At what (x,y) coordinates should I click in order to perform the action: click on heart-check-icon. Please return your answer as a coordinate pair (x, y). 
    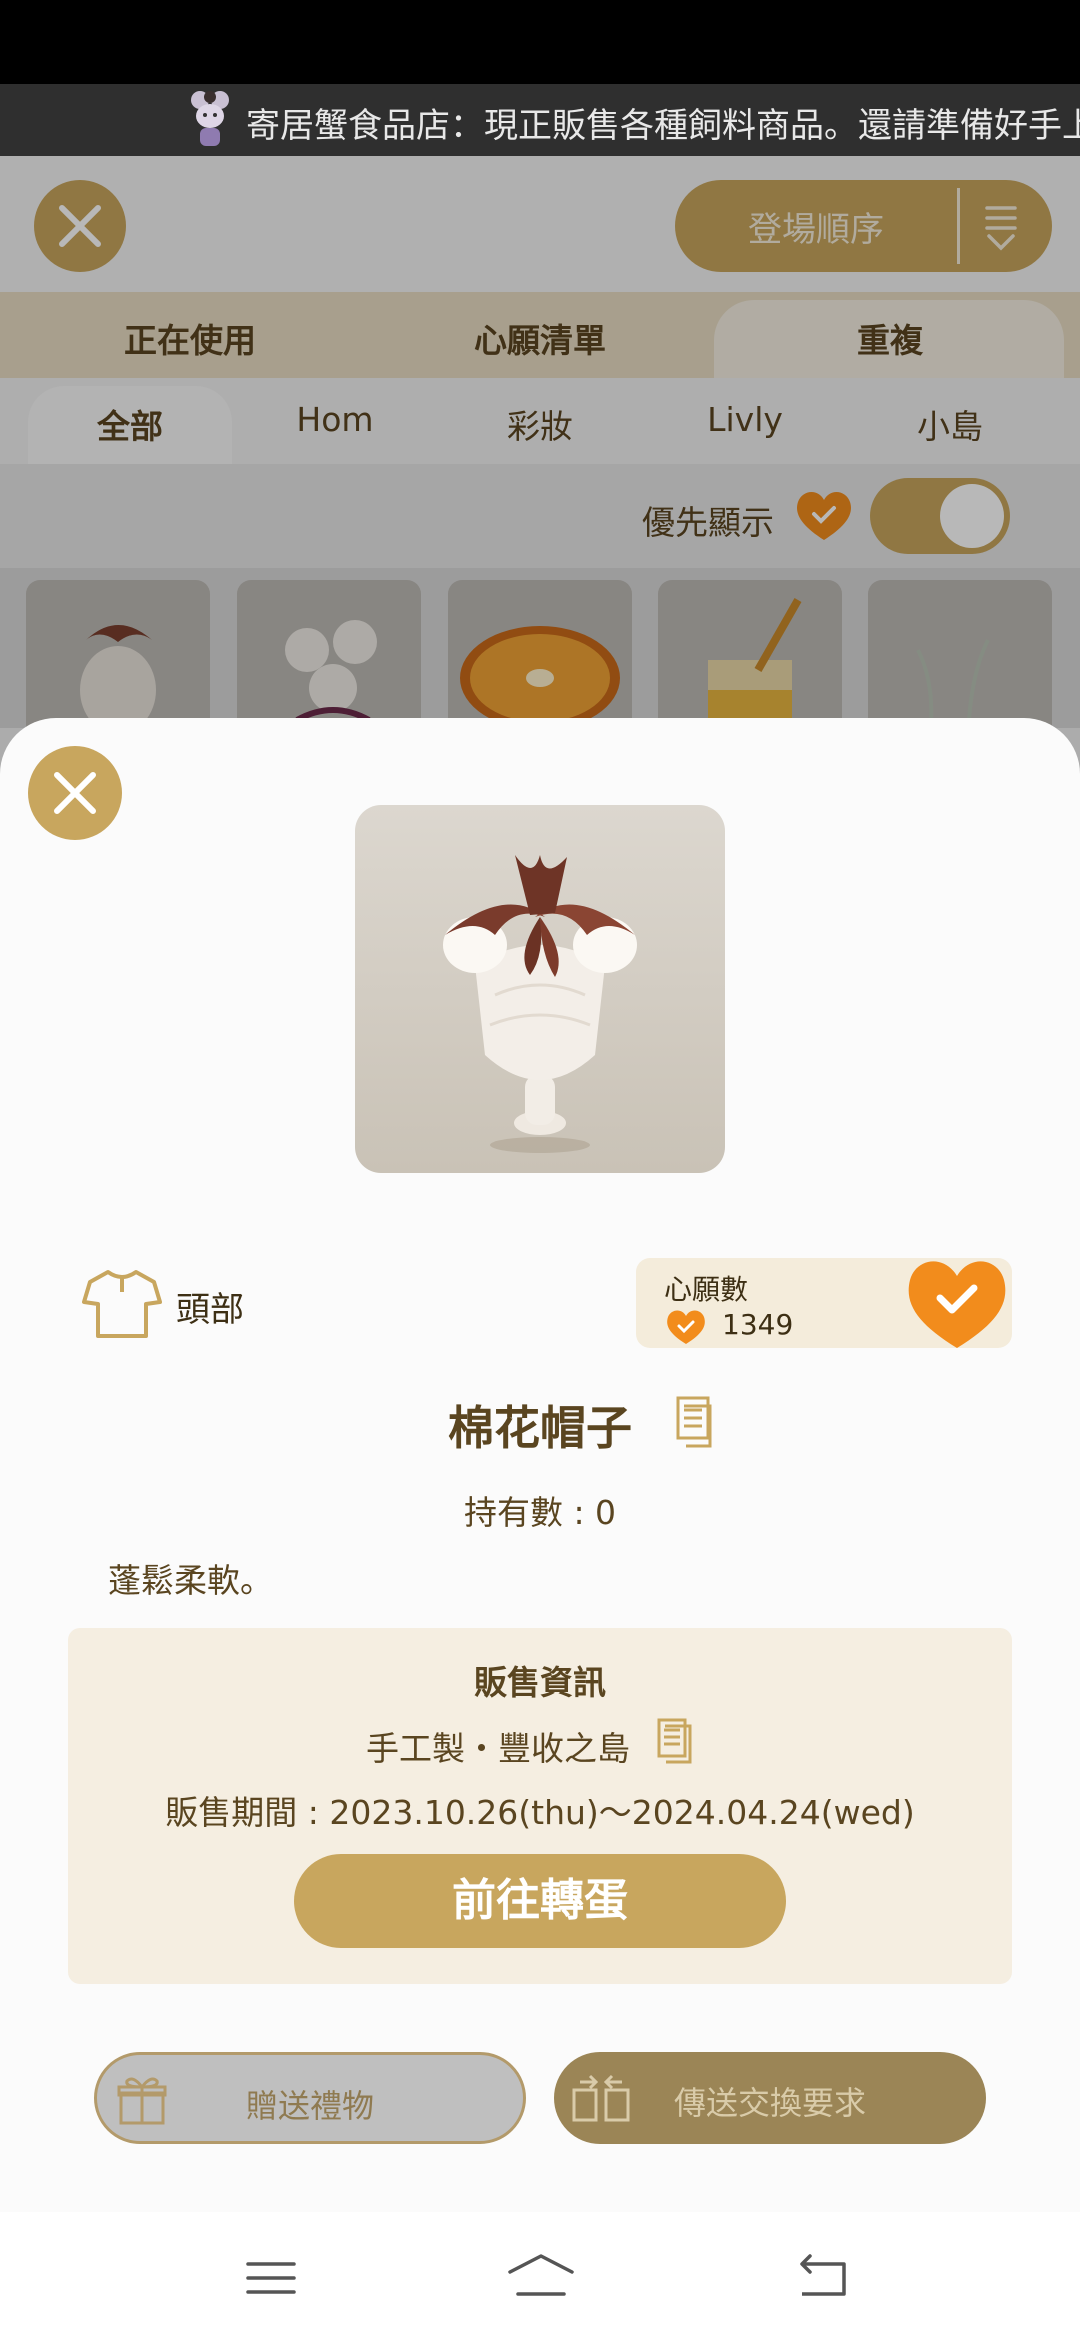
    Looking at the image, I should click on (686, 1327).